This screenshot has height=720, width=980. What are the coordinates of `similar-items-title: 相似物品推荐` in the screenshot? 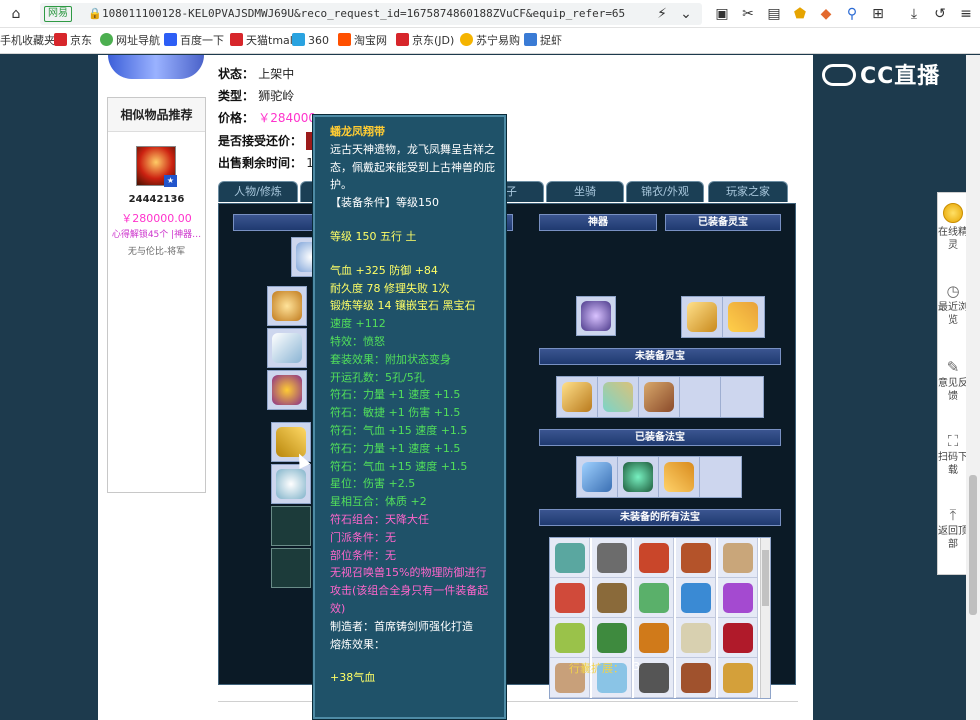 It's located at (156, 115).